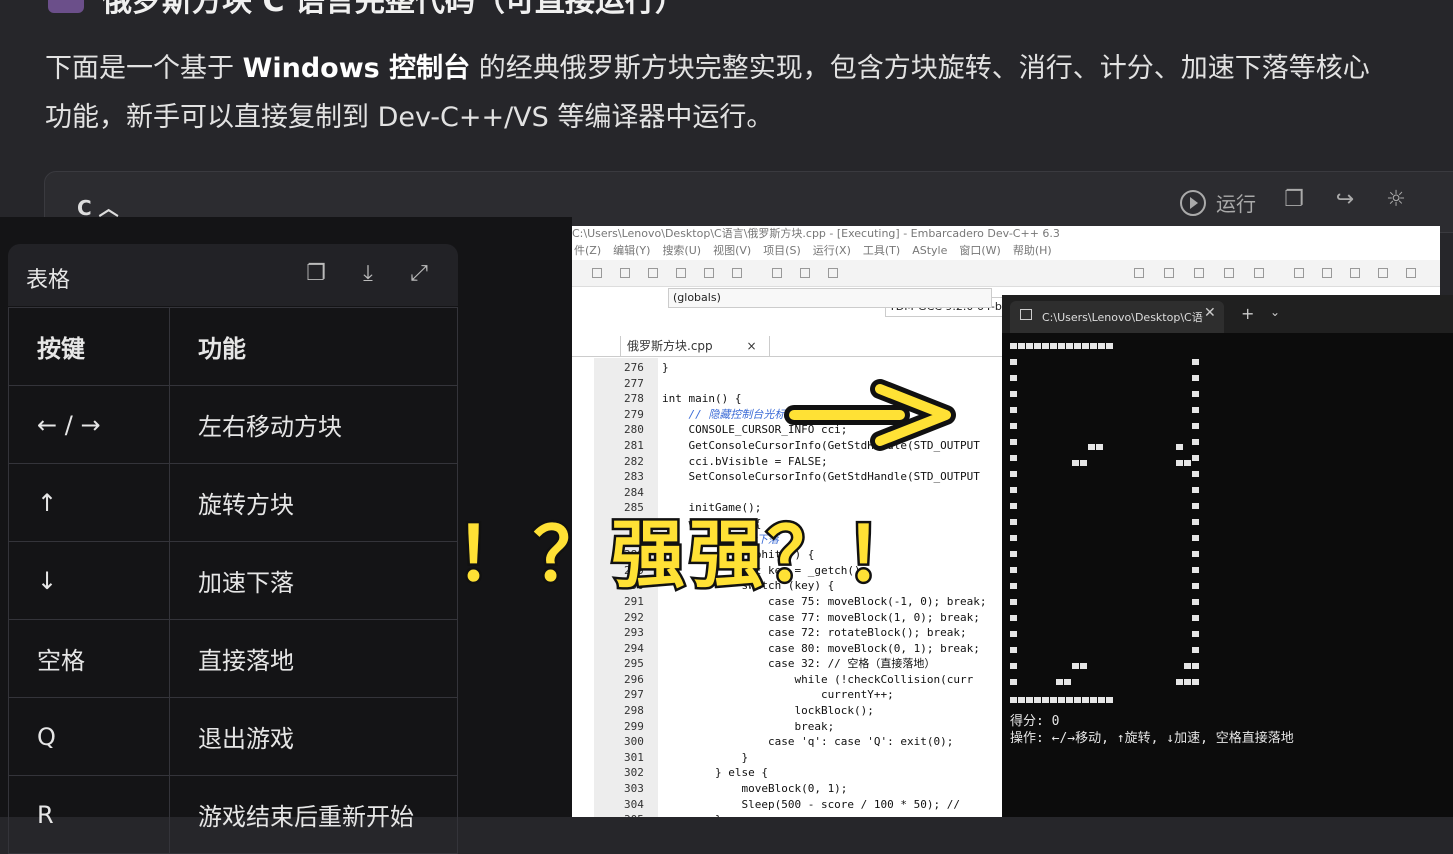 The width and height of the screenshot is (1453, 854). I want to click on scope-select: (globals), so click(830, 298).